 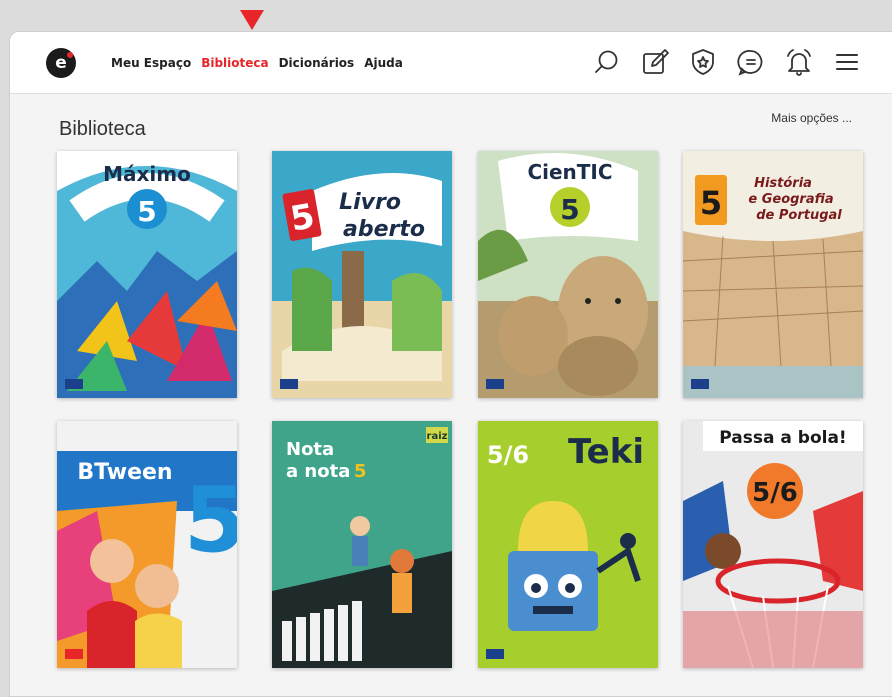 I want to click on nav-links: Meu Espaço Biblioteca Dicionários Ajuda, so click(x=262, y=63).